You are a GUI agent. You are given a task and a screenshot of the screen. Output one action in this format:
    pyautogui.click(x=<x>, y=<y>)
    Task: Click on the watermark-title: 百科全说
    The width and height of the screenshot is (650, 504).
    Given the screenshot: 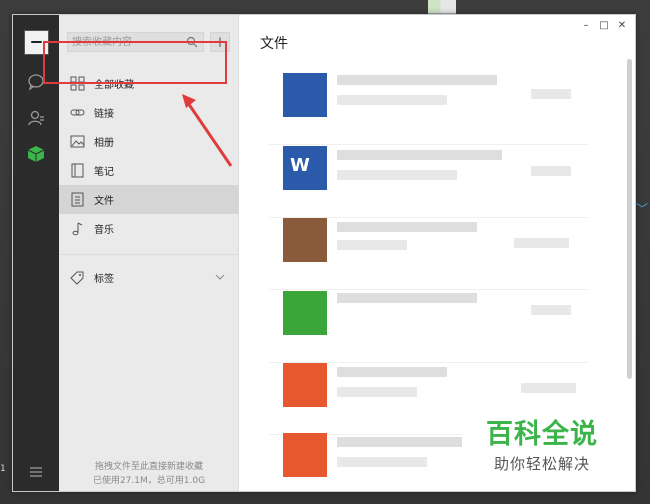 What is the action you would take?
    pyautogui.click(x=542, y=434)
    